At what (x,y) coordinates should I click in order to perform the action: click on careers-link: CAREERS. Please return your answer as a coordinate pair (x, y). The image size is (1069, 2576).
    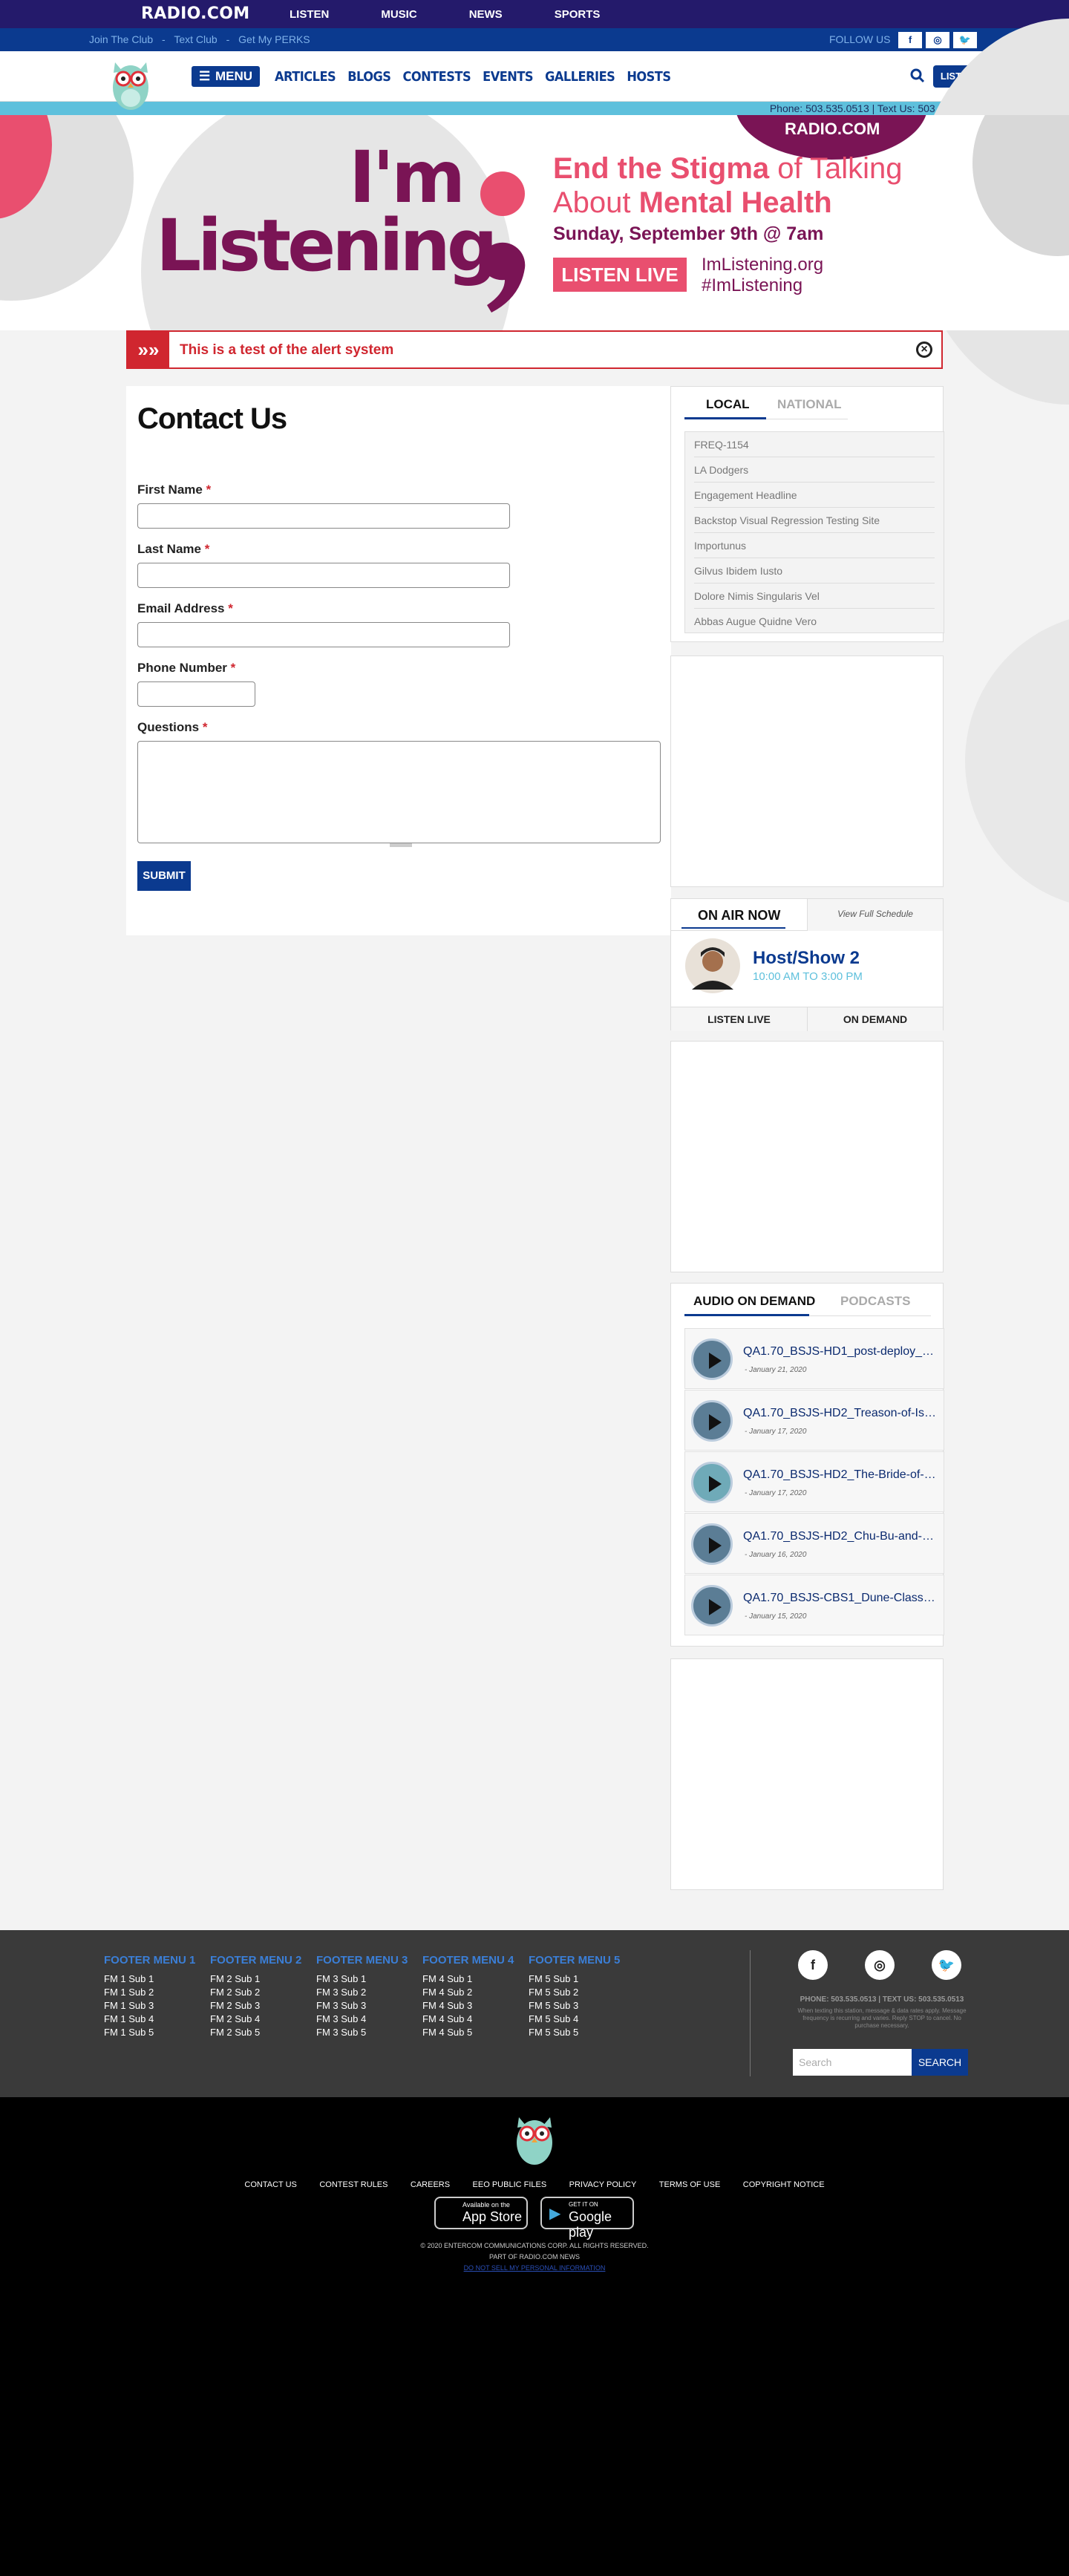
    Looking at the image, I should click on (430, 2184).